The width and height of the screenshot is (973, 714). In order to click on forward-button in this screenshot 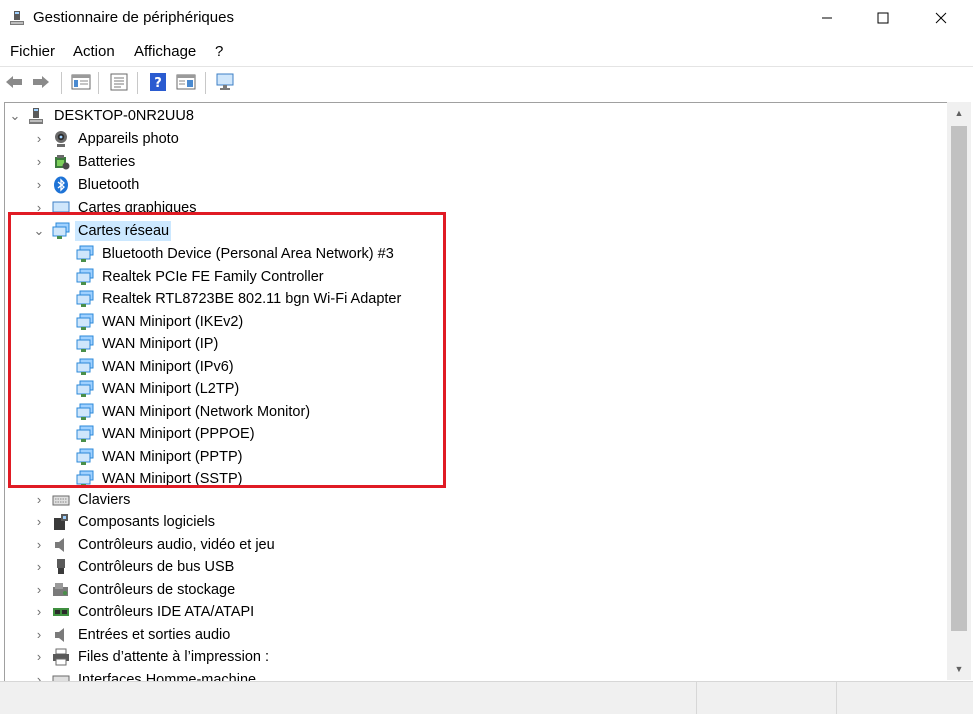, I will do `click(41, 82)`.